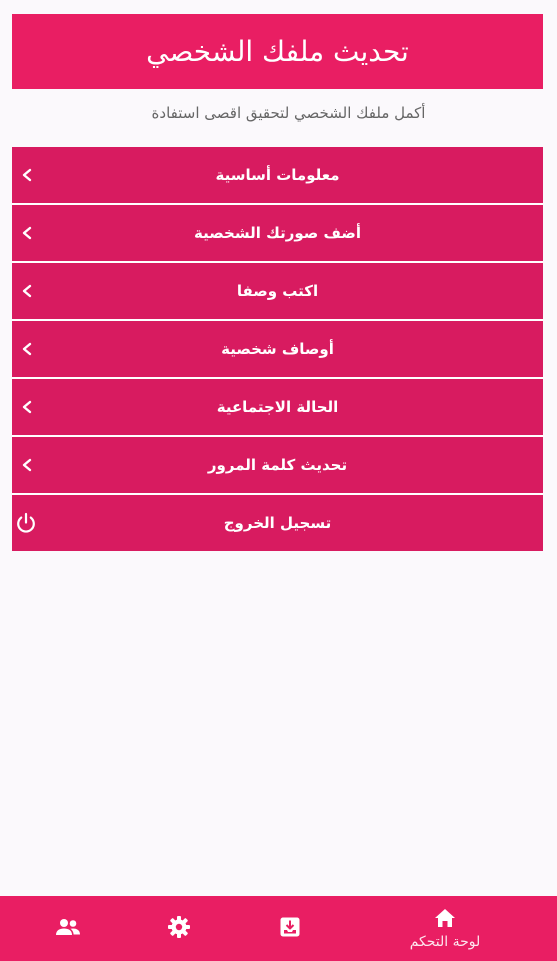 Image resolution: width=557 pixels, height=961 pixels. I want to click on menu-item-update-password: تحديث كلمة المرور, so click(277, 466).